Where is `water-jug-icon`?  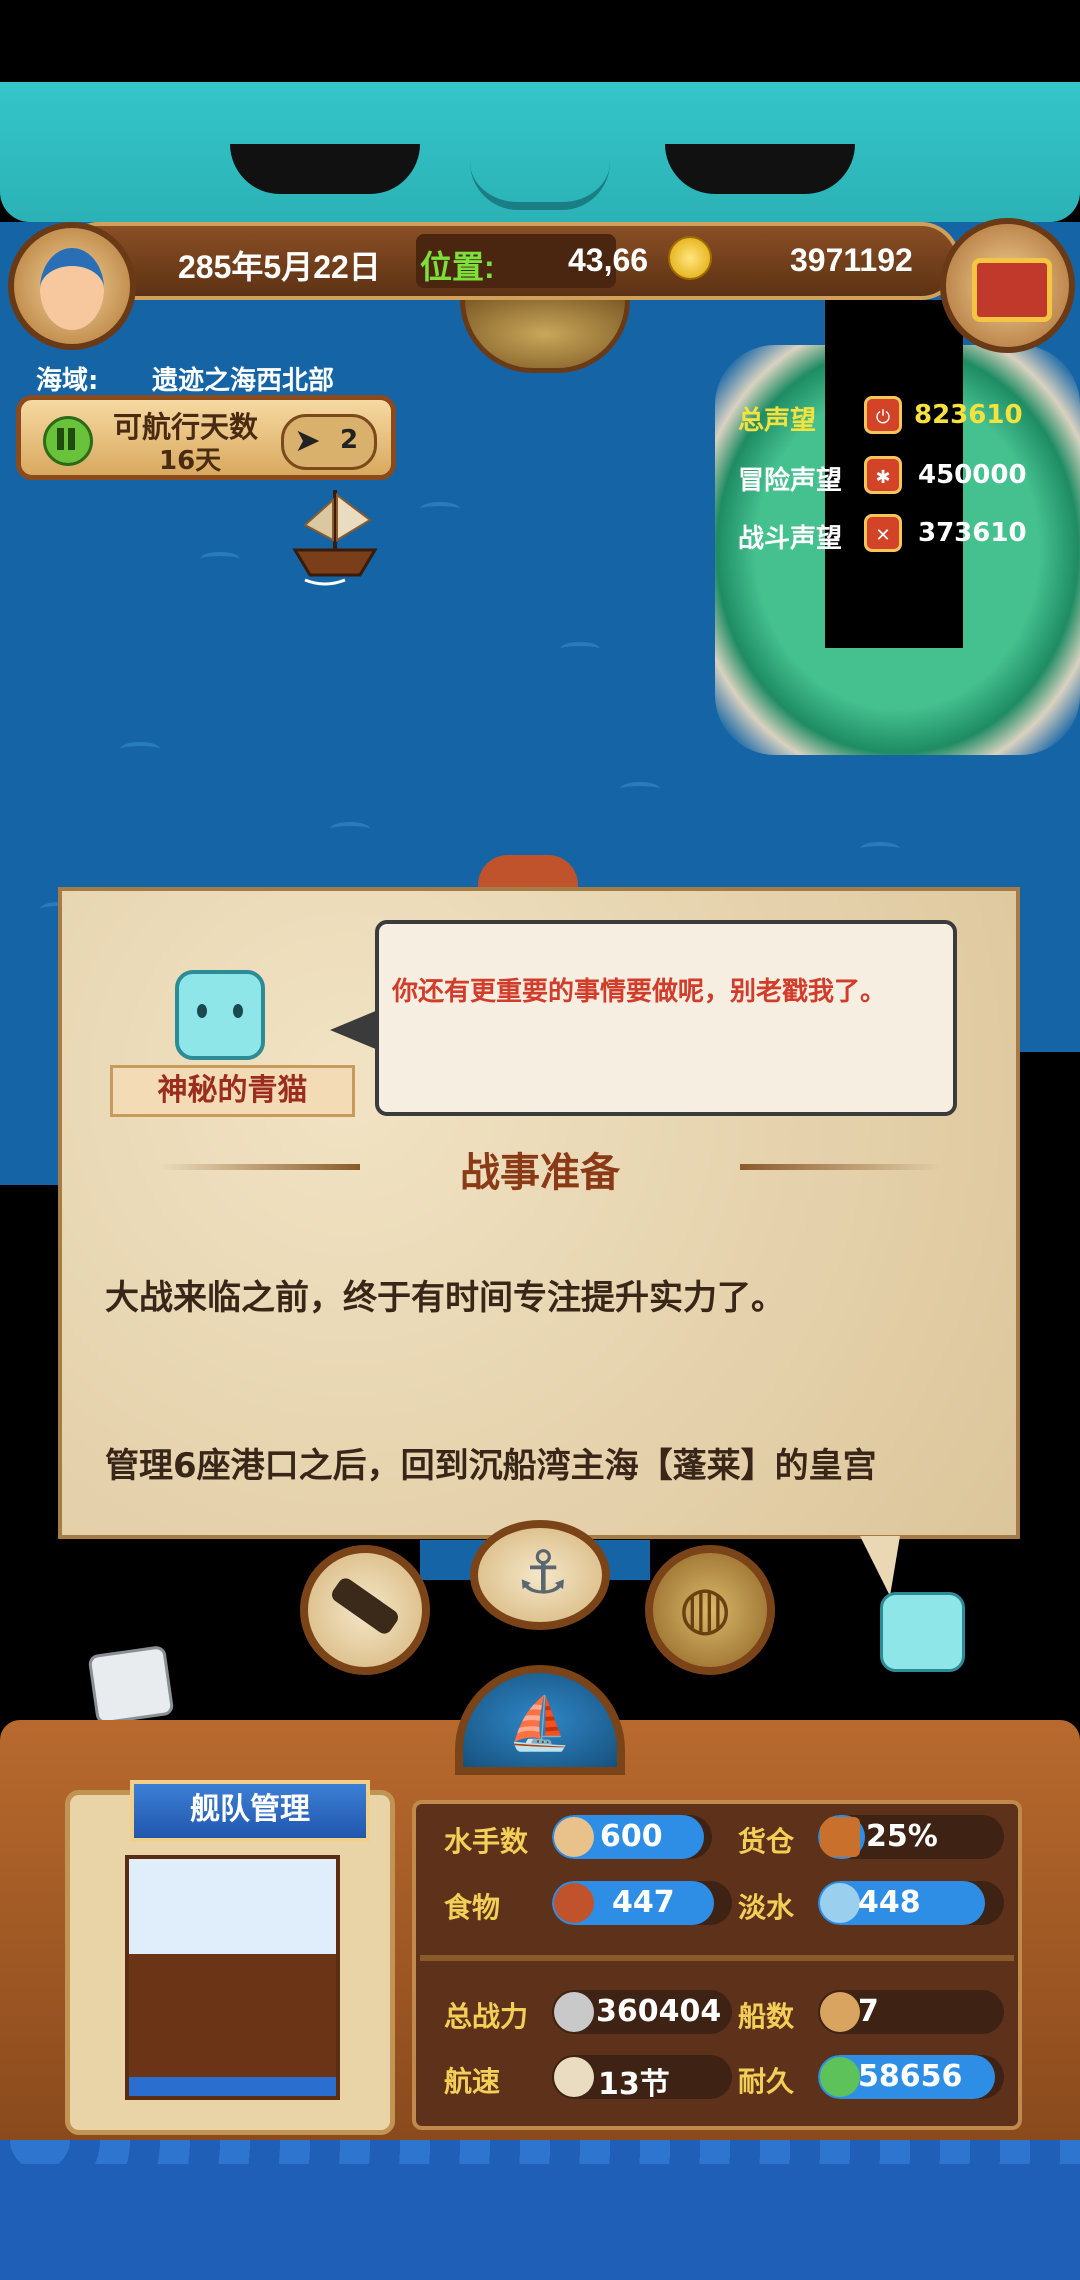
water-jug-icon is located at coordinates (840, 1903).